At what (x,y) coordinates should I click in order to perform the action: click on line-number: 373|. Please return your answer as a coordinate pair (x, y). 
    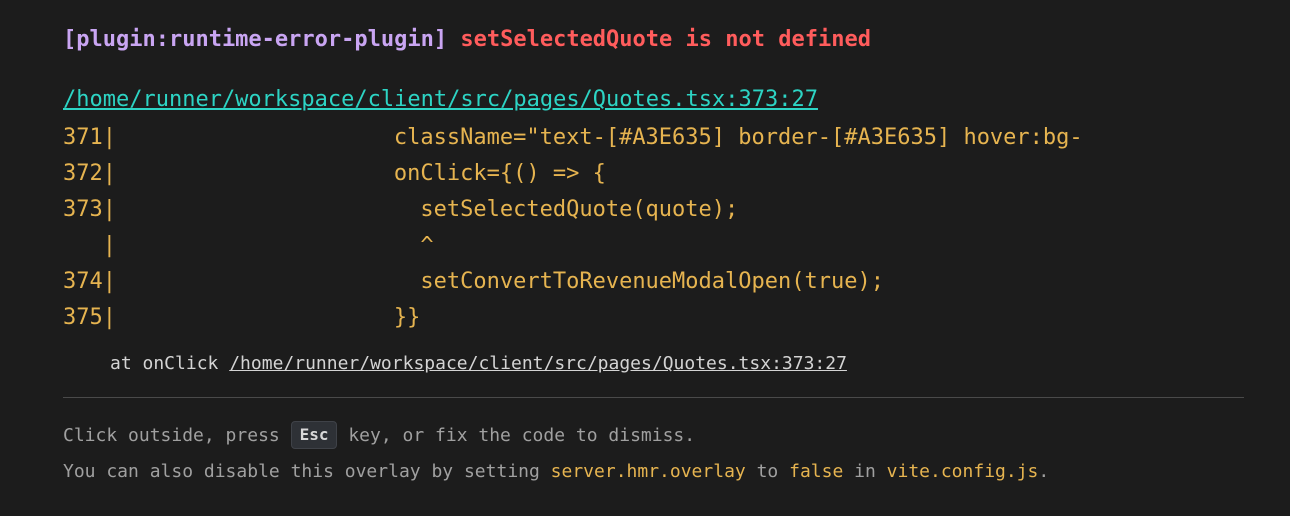
    Looking at the image, I should click on (89, 209).